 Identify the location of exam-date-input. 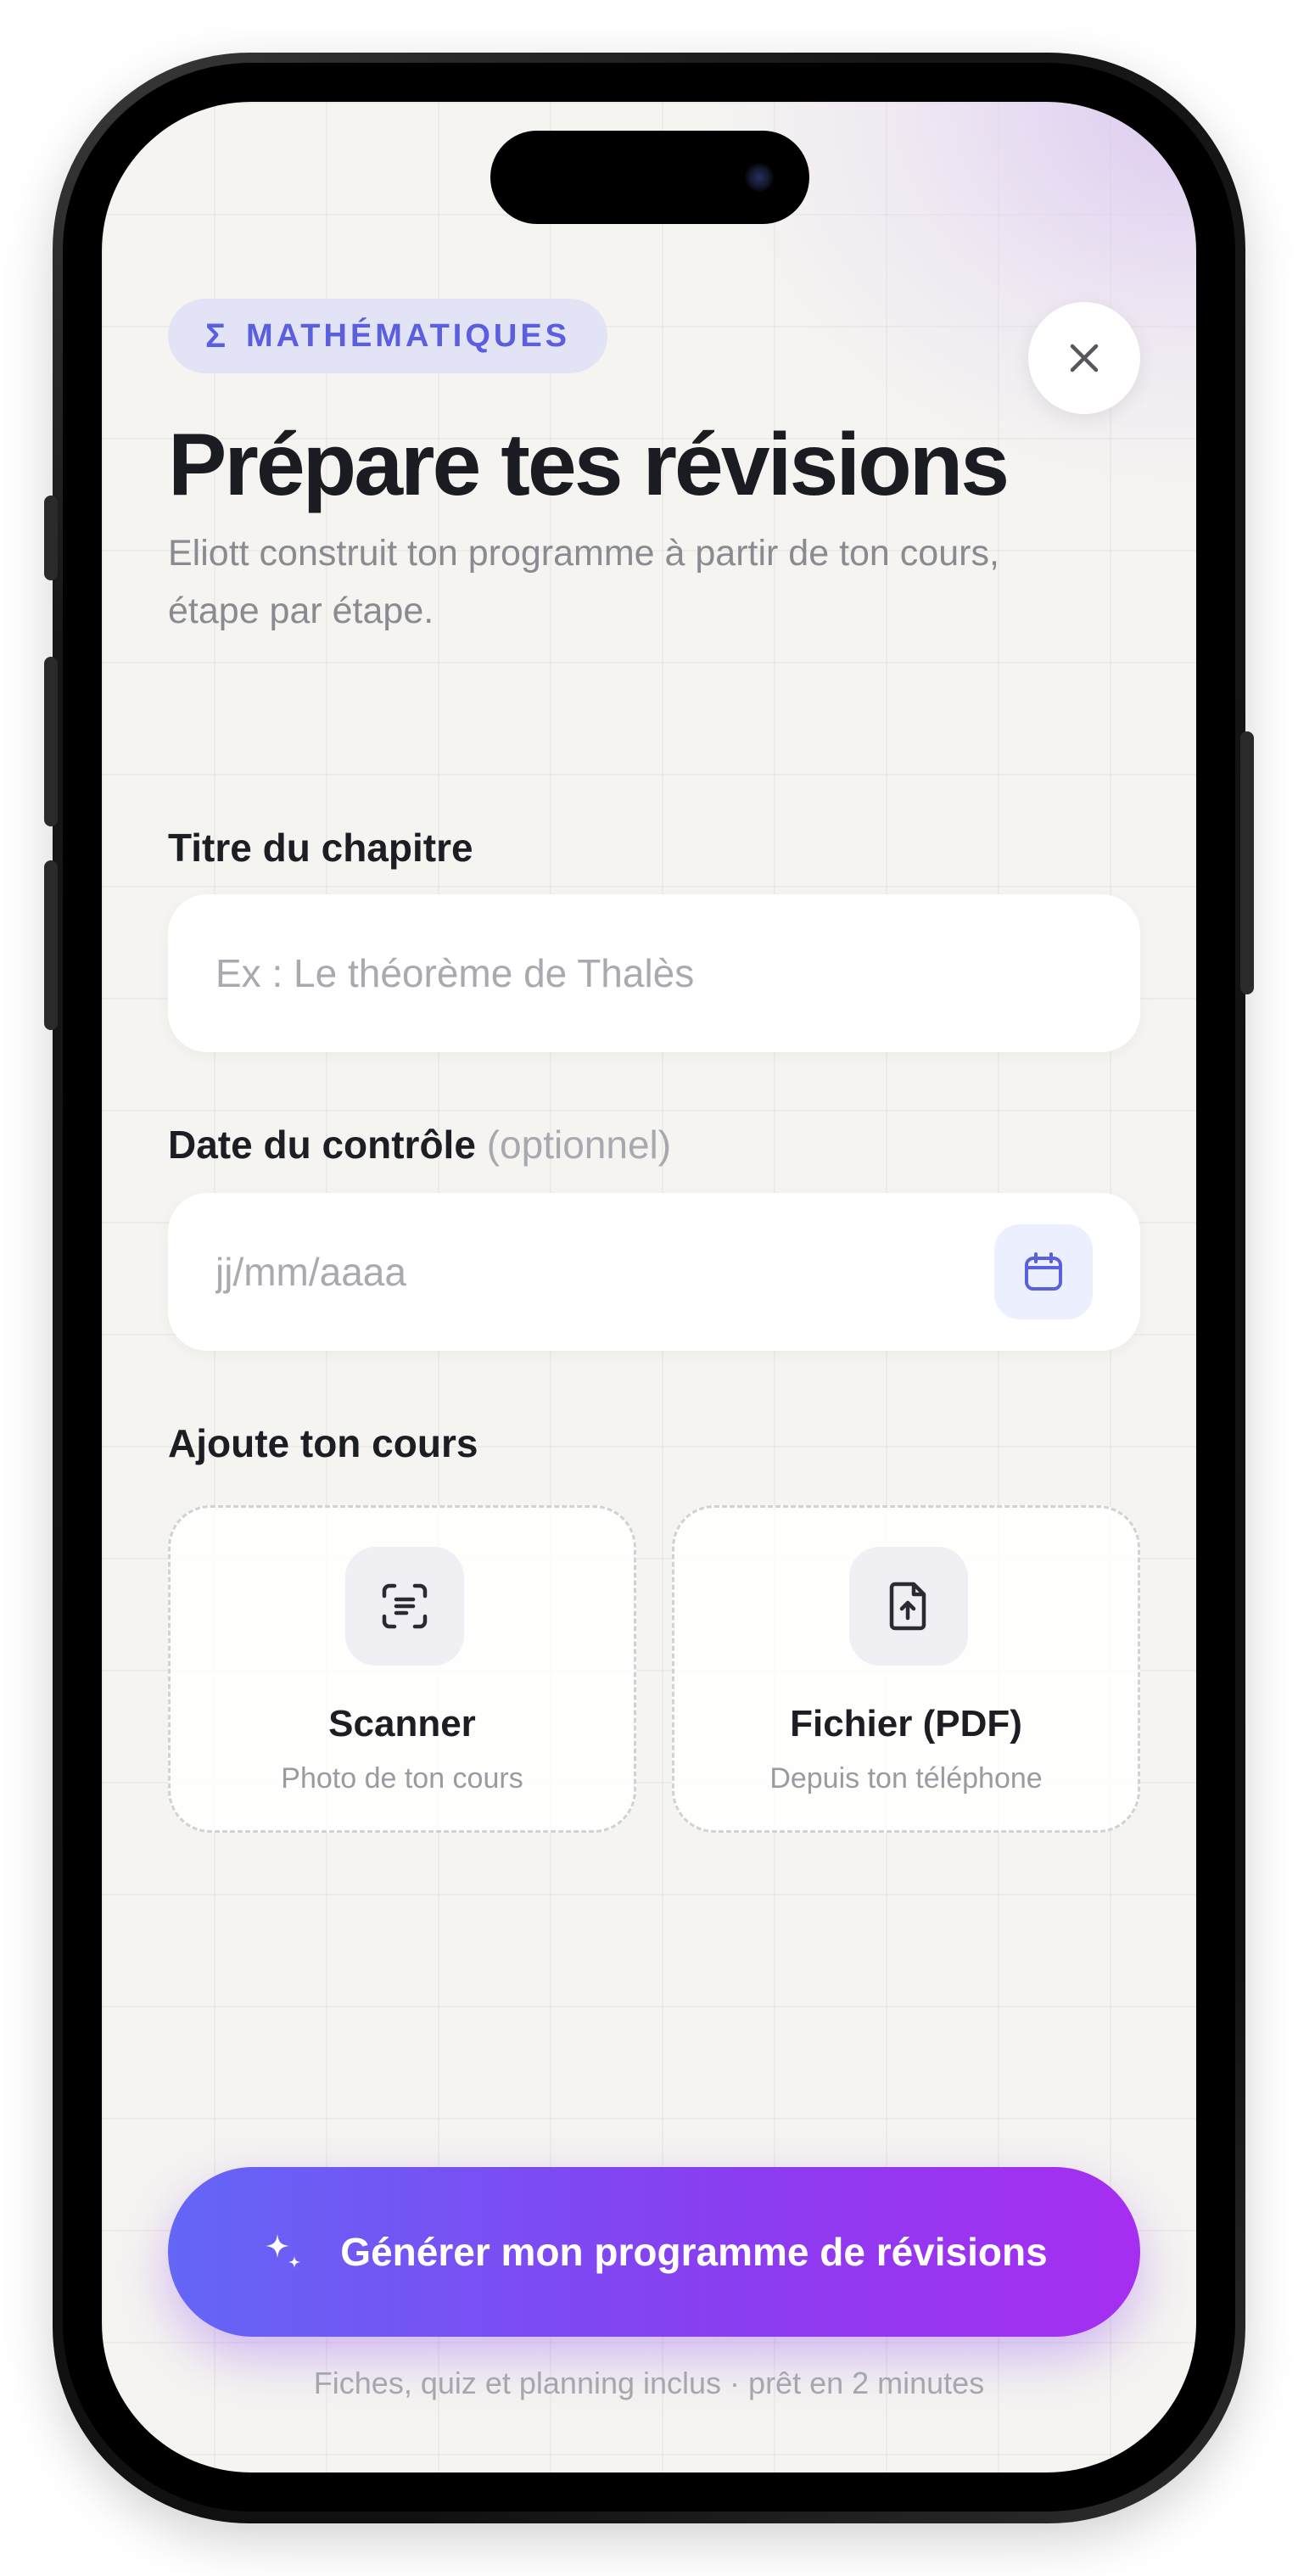
(597, 1272).